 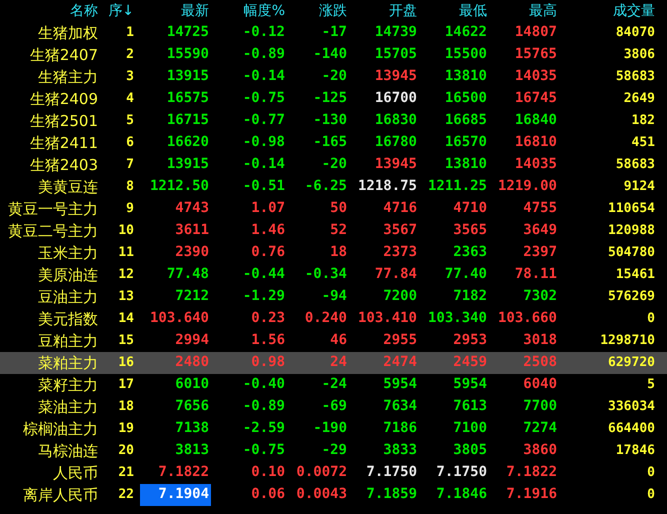 What do you see at coordinates (631, 209) in the screenshot?
I see `volume-cell-text: 110654` at bounding box center [631, 209].